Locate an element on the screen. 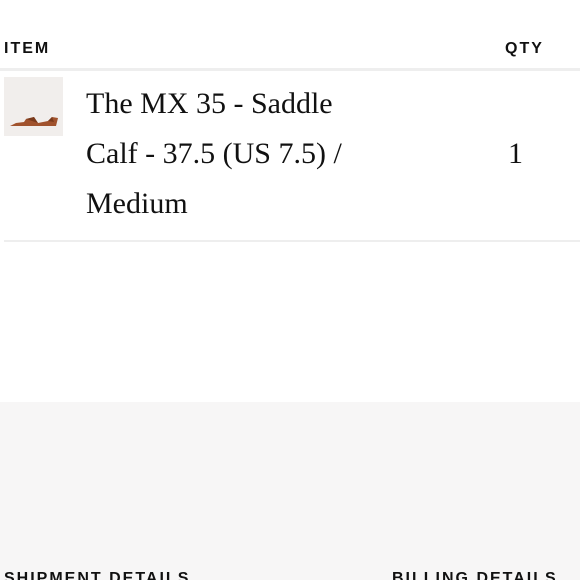 This screenshot has width=580, height=580. order-items-header: ITEM QTY is located at coordinates (290, 35).